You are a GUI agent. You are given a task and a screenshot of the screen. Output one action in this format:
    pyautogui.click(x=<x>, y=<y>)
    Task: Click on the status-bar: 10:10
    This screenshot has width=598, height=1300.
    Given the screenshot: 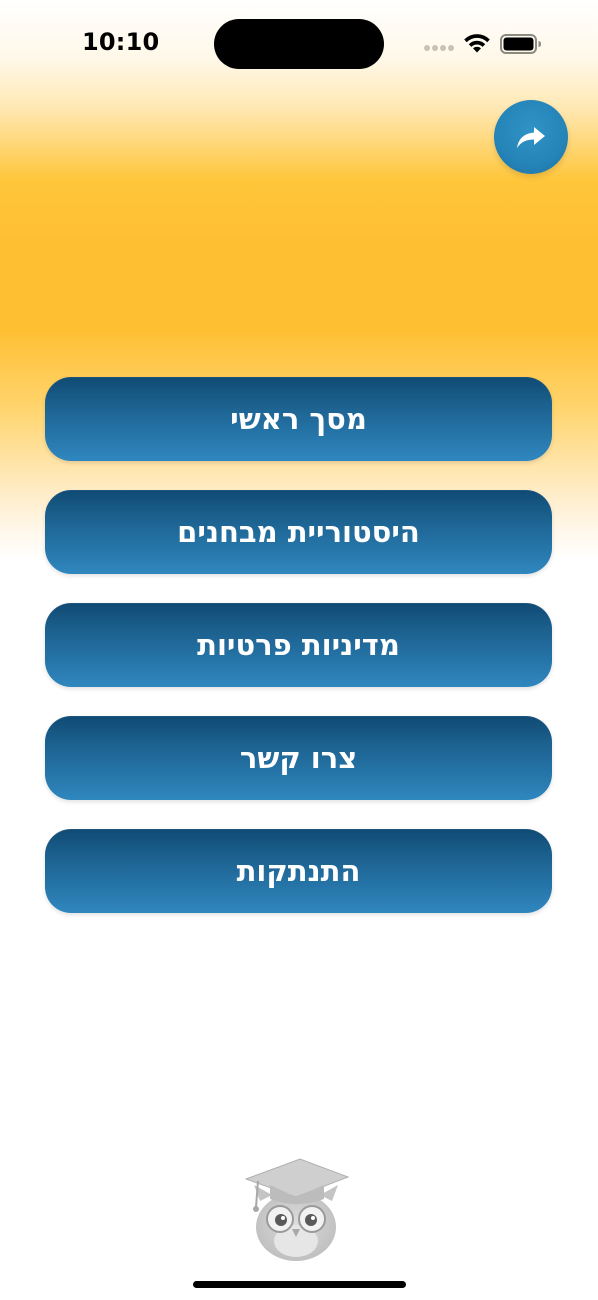 What is the action you would take?
    pyautogui.click(x=299, y=45)
    